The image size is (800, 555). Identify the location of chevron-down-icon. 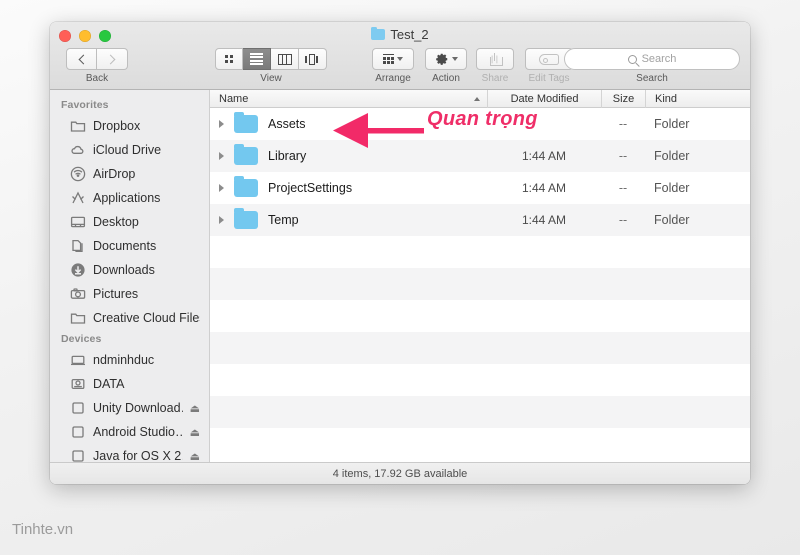
(400, 59).